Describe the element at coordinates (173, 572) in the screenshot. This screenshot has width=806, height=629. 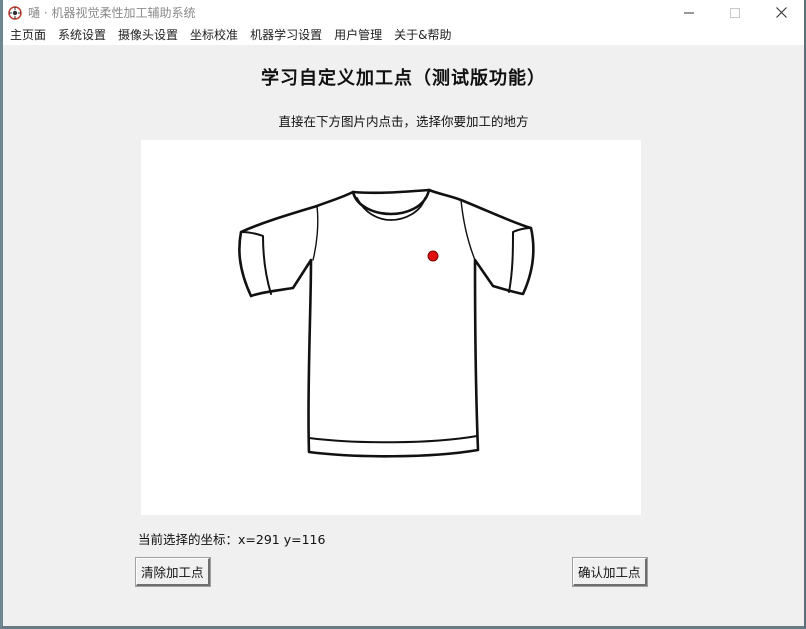
I see `clear-point-button: 清除加工点` at that location.